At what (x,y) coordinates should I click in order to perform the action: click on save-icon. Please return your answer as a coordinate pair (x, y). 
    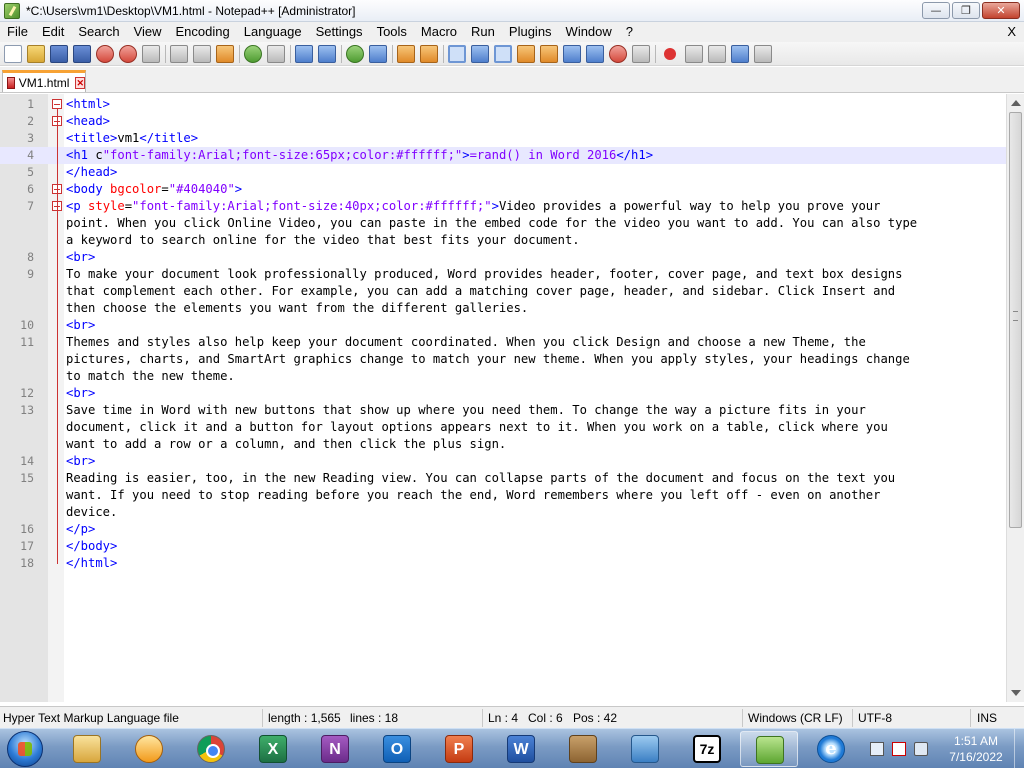
    Looking at the image, I should click on (59, 53).